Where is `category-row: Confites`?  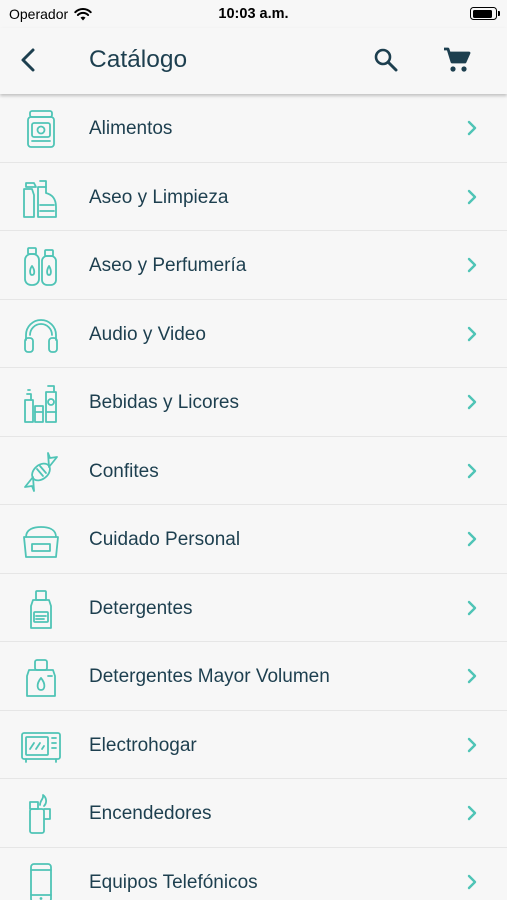
category-row: Confites is located at coordinates (253, 470).